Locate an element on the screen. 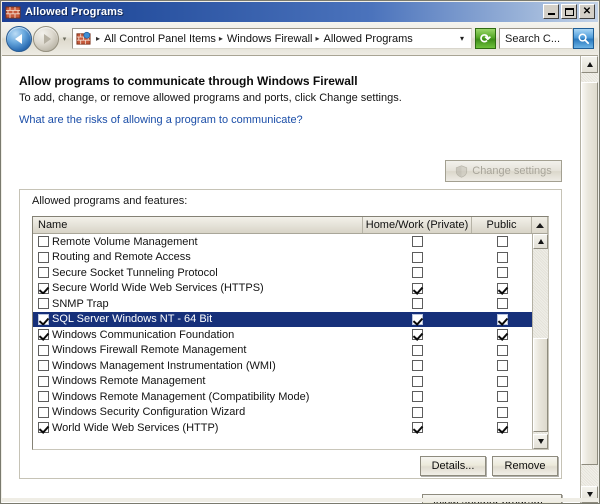  column-header-public: Public is located at coordinates (502, 225).